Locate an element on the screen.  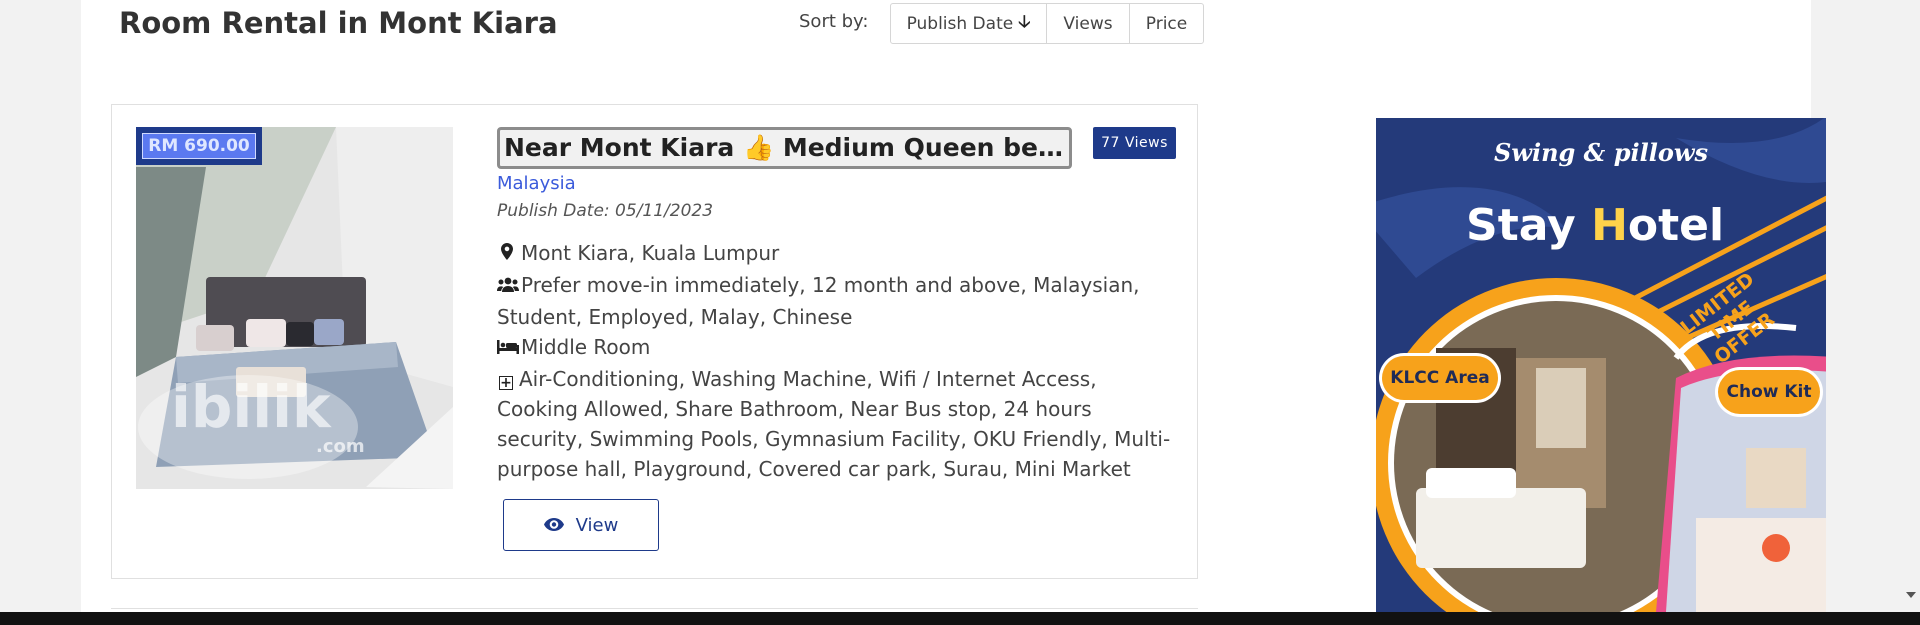
view-button-label: View is located at coordinates (597, 525).